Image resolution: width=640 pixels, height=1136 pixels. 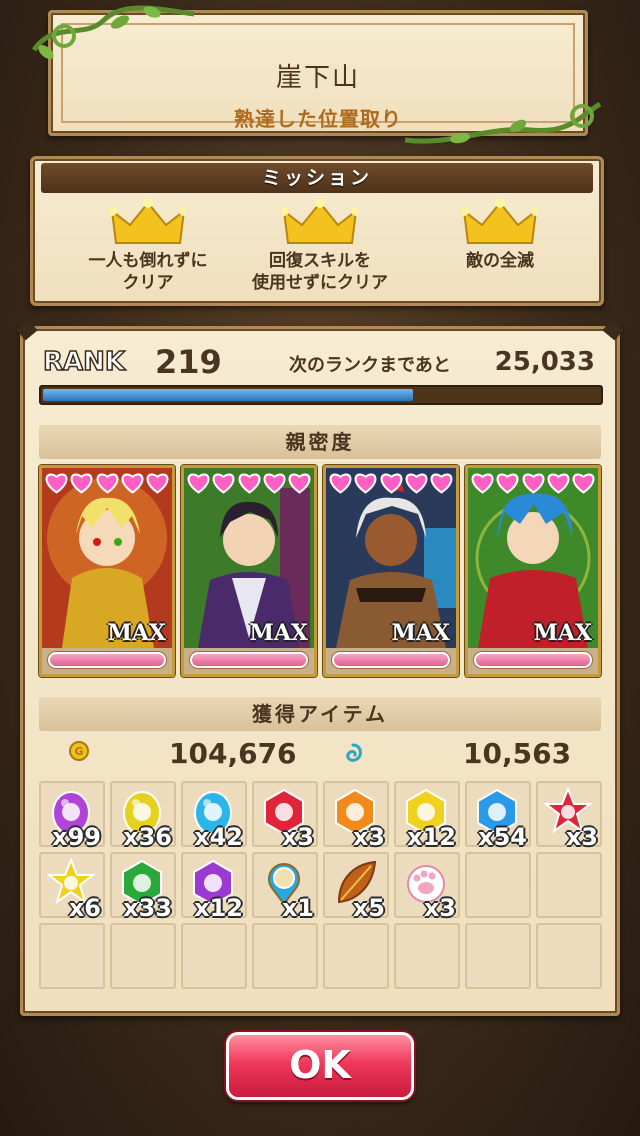 I want to click on mission-header: ミッション, so click(x=317, y=178).